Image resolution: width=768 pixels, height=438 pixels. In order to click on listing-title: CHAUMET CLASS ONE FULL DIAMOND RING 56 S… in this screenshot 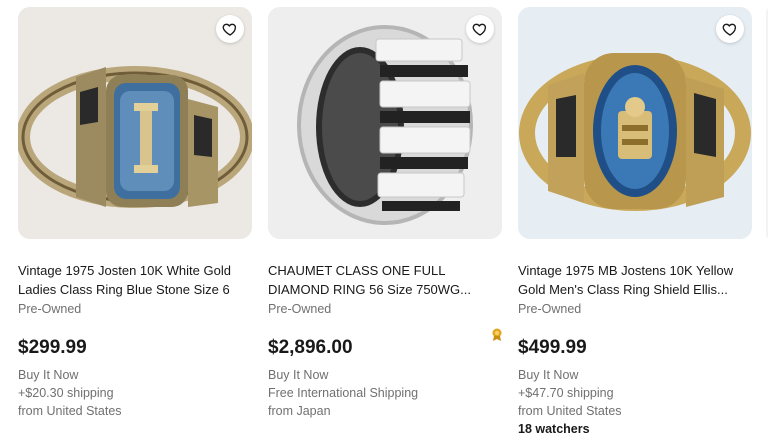, I will do `click(385, 280)`.